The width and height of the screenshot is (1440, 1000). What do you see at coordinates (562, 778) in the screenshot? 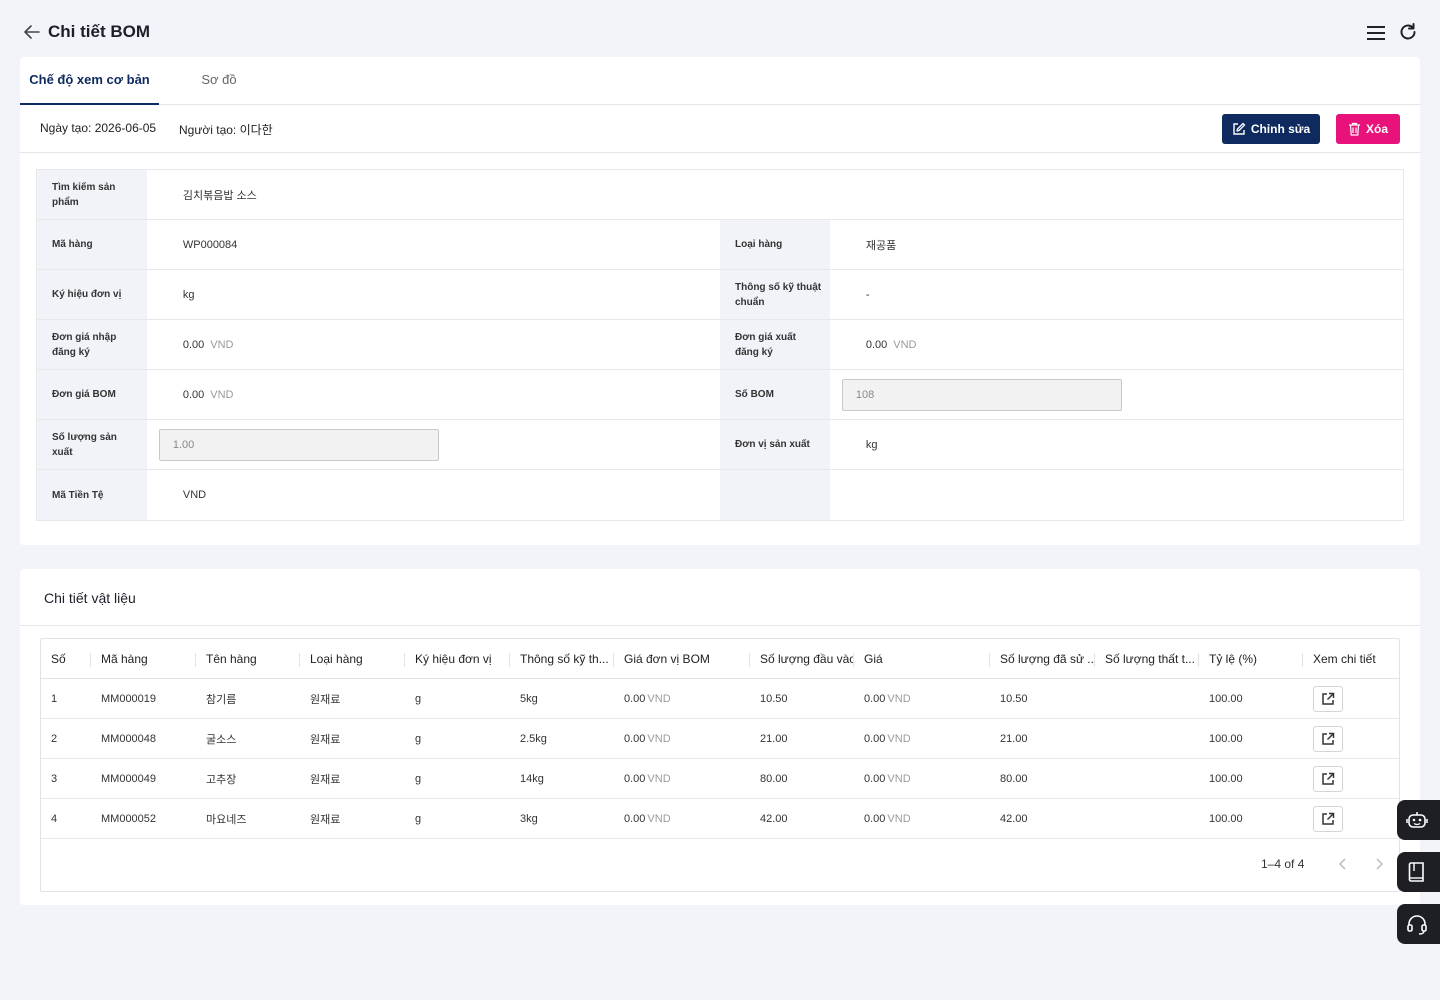
I see `table-cell: 14kg` at bounding box center [562, 778].